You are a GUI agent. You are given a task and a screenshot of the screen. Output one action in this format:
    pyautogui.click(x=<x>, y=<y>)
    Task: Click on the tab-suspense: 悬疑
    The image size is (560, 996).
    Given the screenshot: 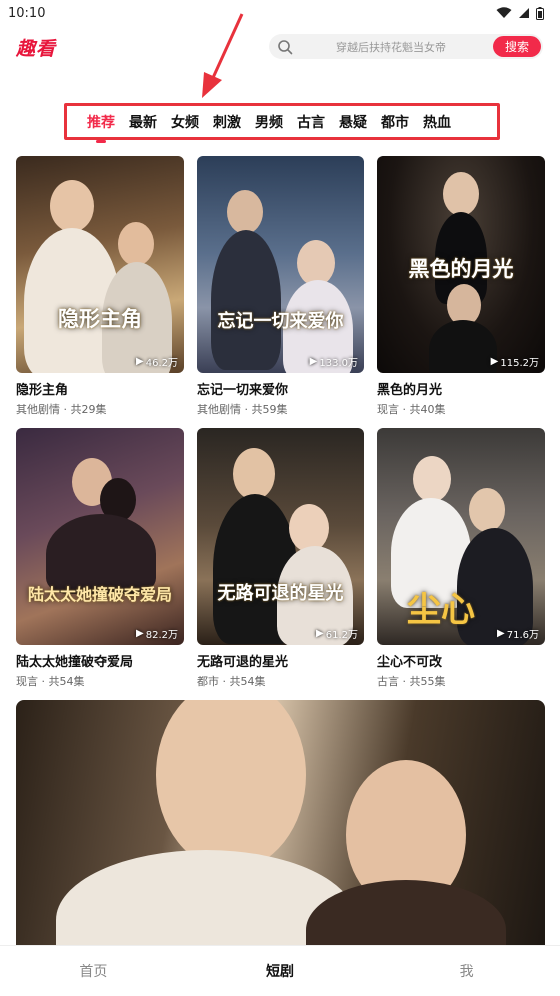 What is the action you would take?
    pyautogui.click(x=353, y=124)
    